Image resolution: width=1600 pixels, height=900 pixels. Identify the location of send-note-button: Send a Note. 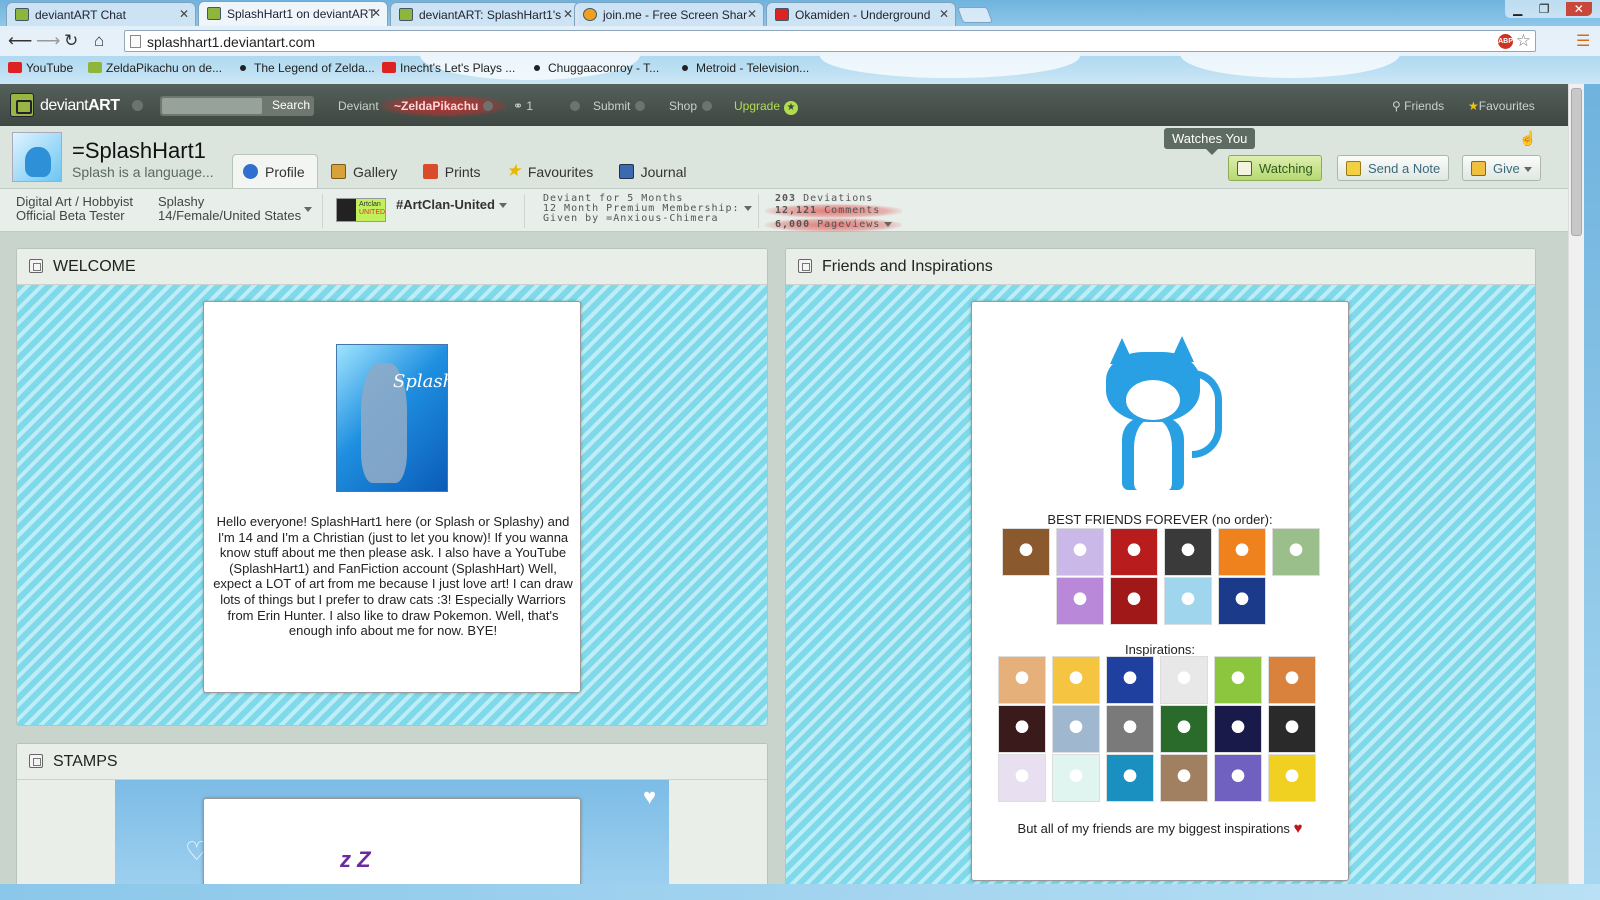
(1393, 168).